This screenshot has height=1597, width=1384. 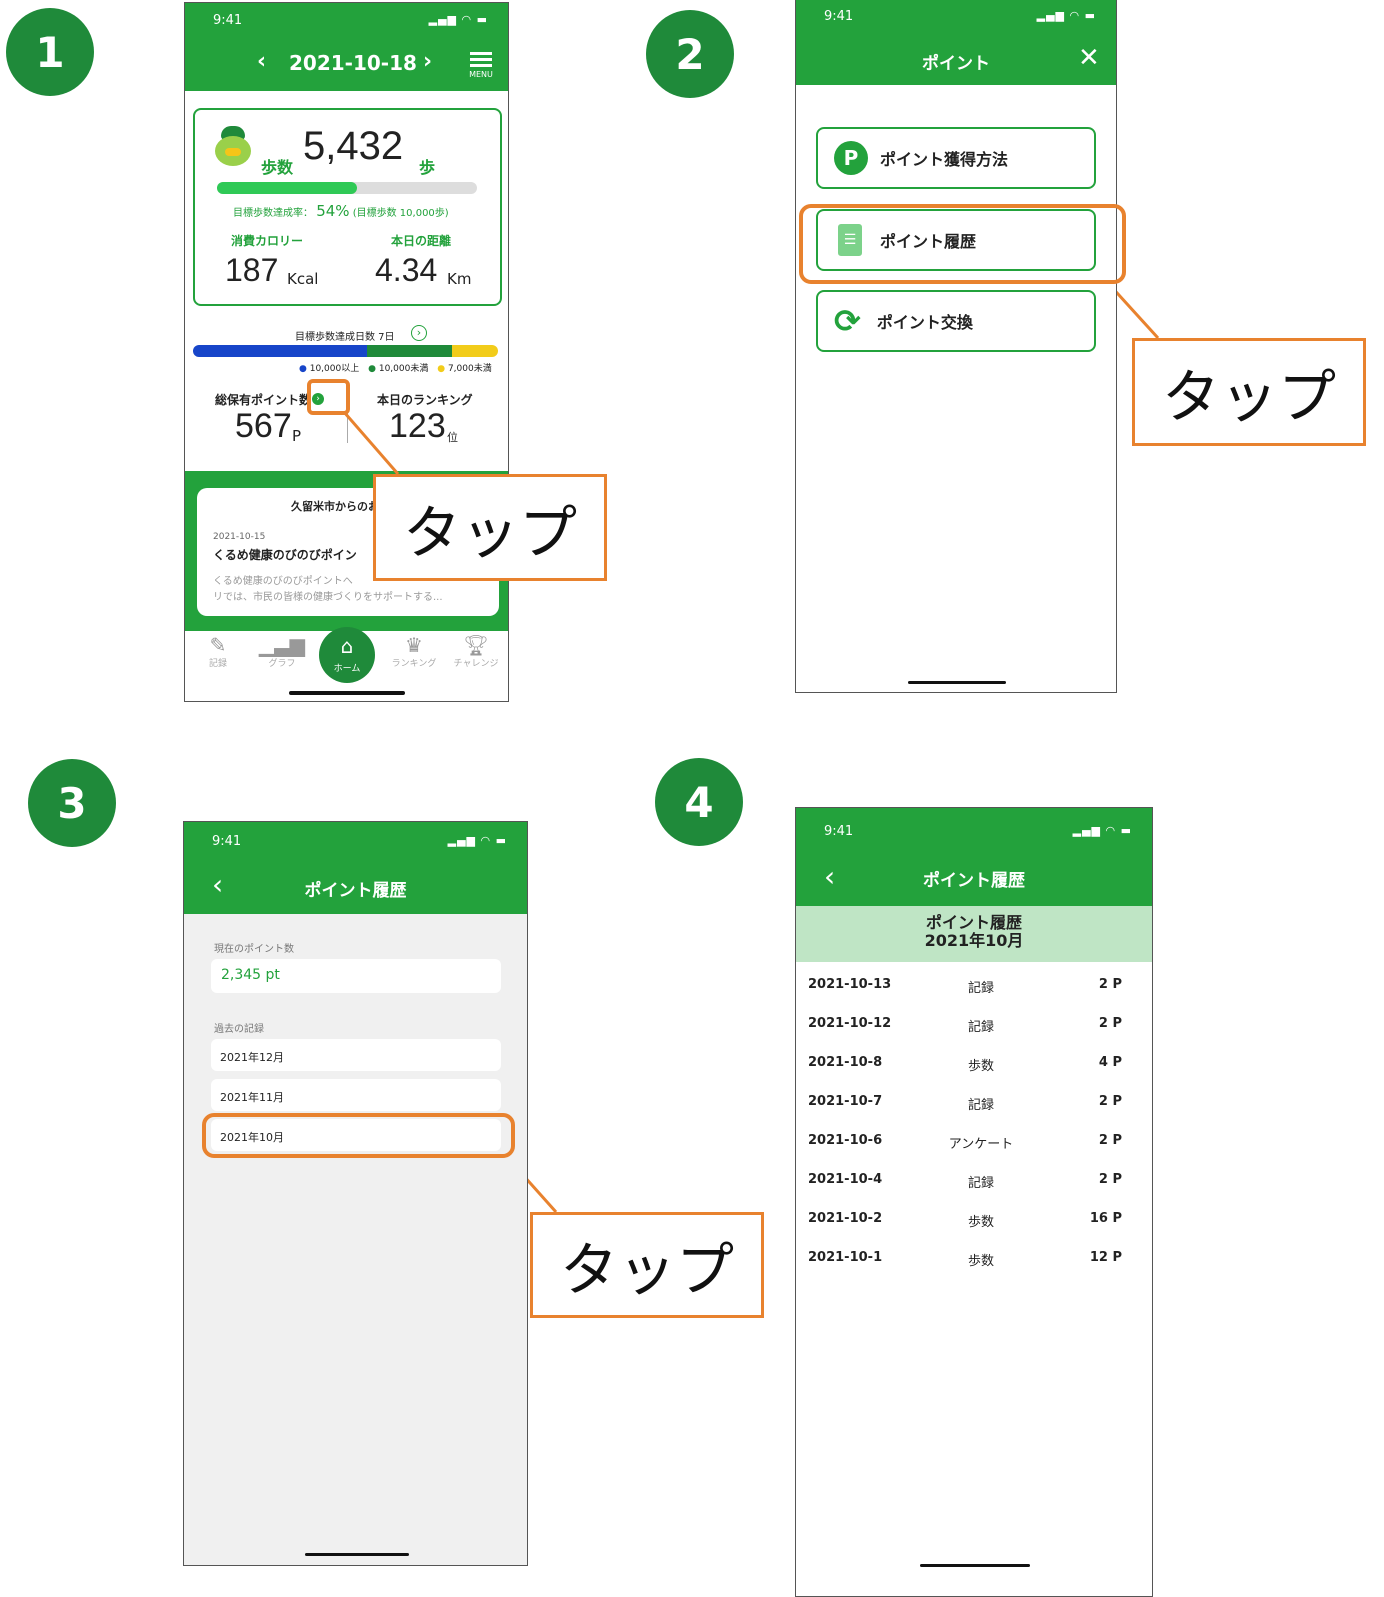 What do you see at coordinates (1105, 1257) in the screenshot?
I see `history-points: 12 P` at bounding box center [1105, 1257].